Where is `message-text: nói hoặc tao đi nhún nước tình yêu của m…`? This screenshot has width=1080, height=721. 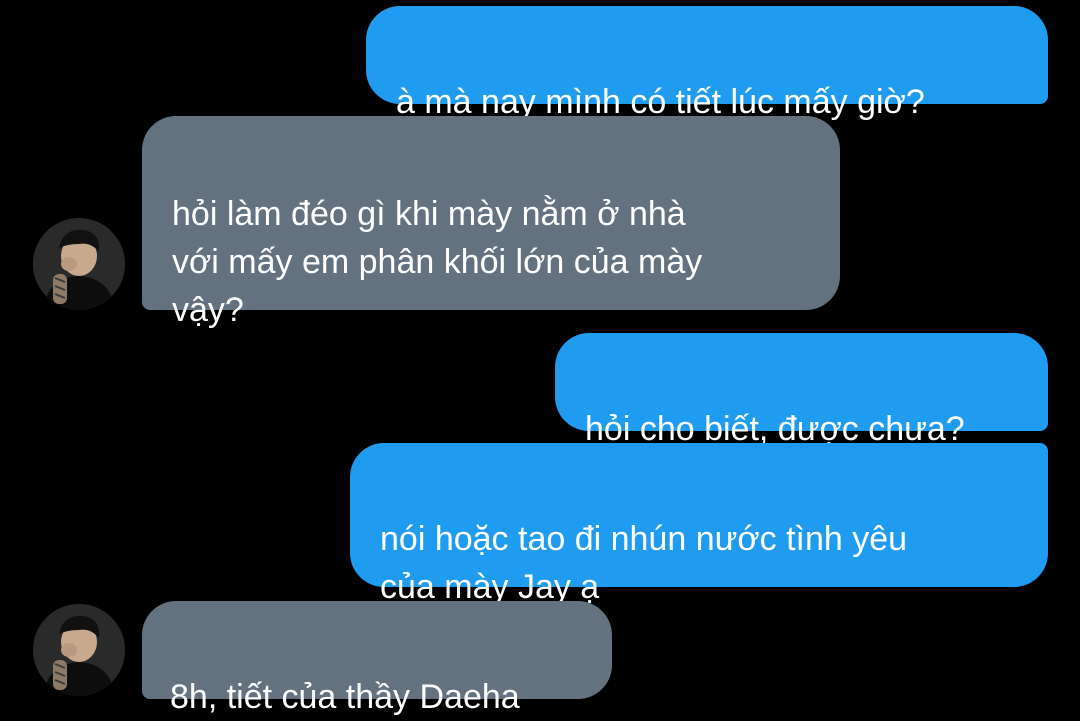 message-text: nói hoặc tao đi nhún nước tình yêu của m… is located at coordinates (644, 563).